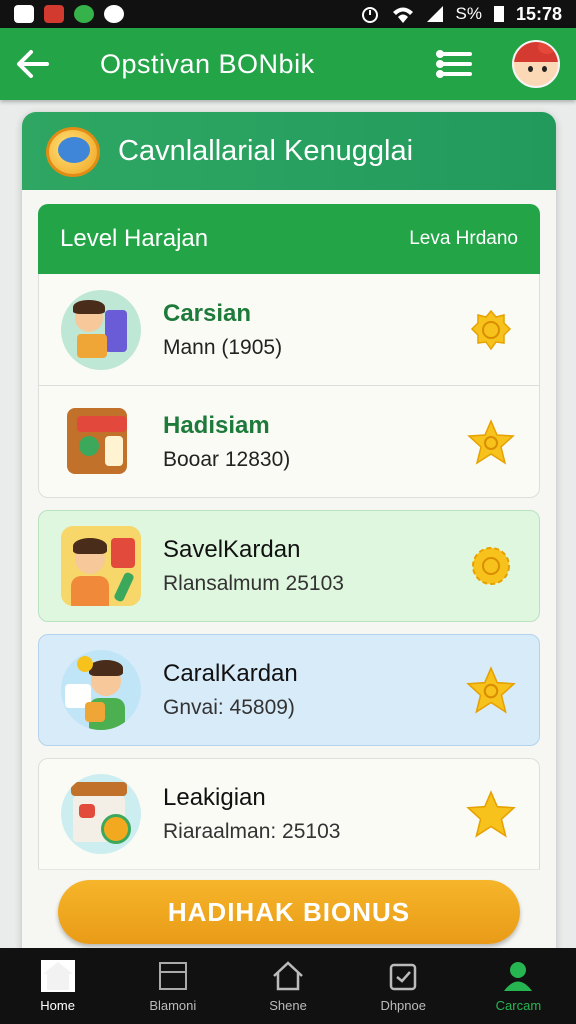 The image size is (576, 1024). I want to click on home-icon, so click(57, 975).